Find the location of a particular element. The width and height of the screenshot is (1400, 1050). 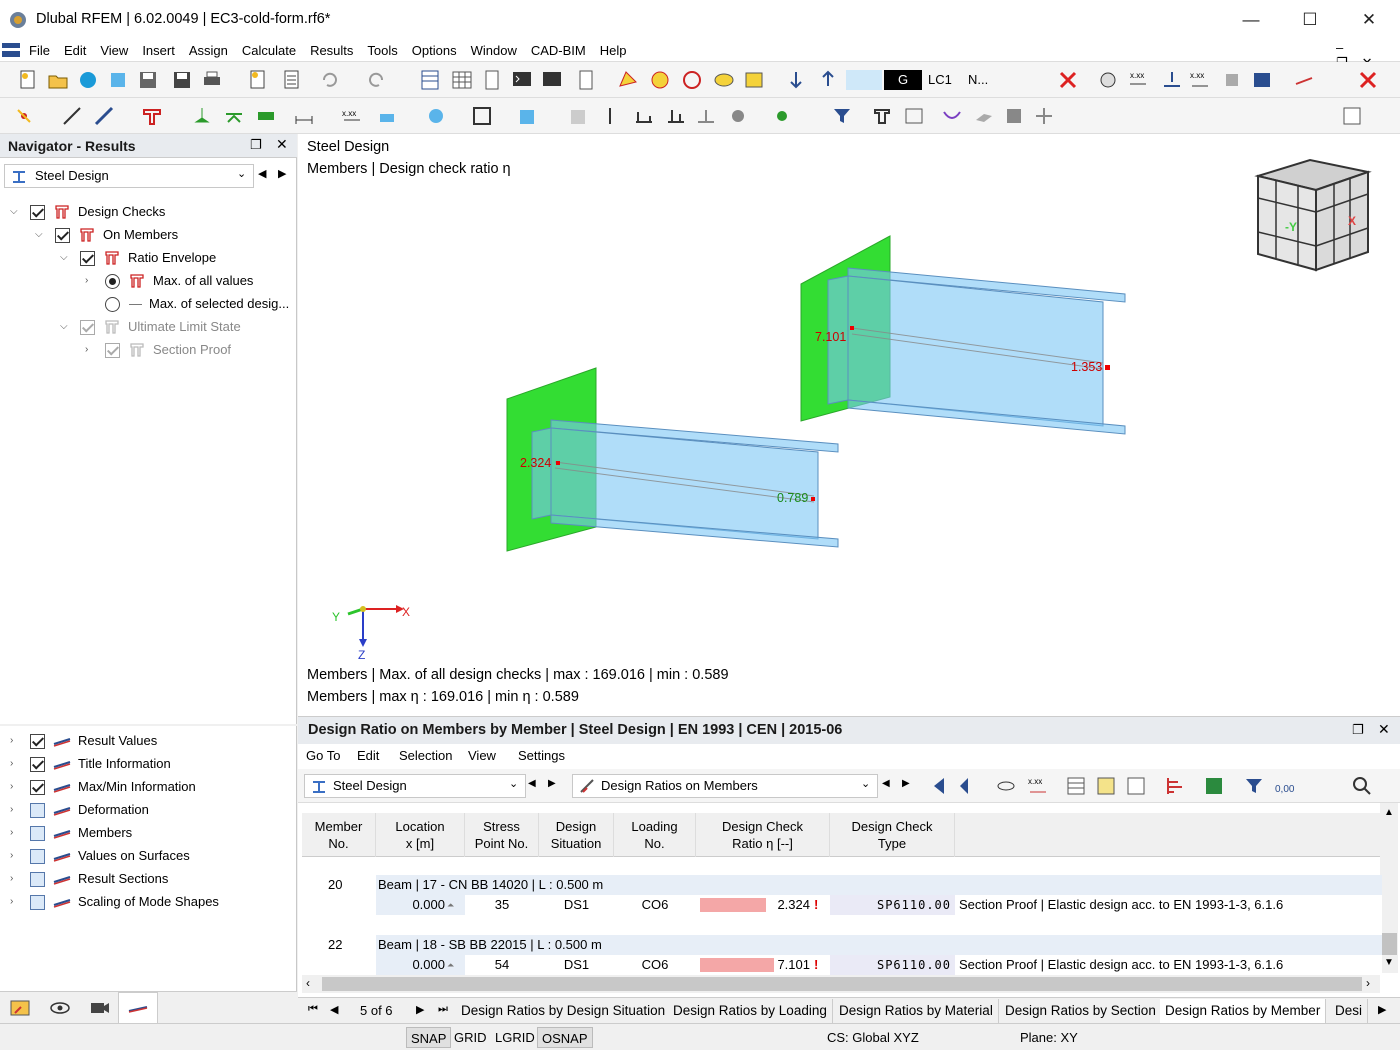

result-tab: Design Ratios by Design Situation is located at coordinates (564, 1011).